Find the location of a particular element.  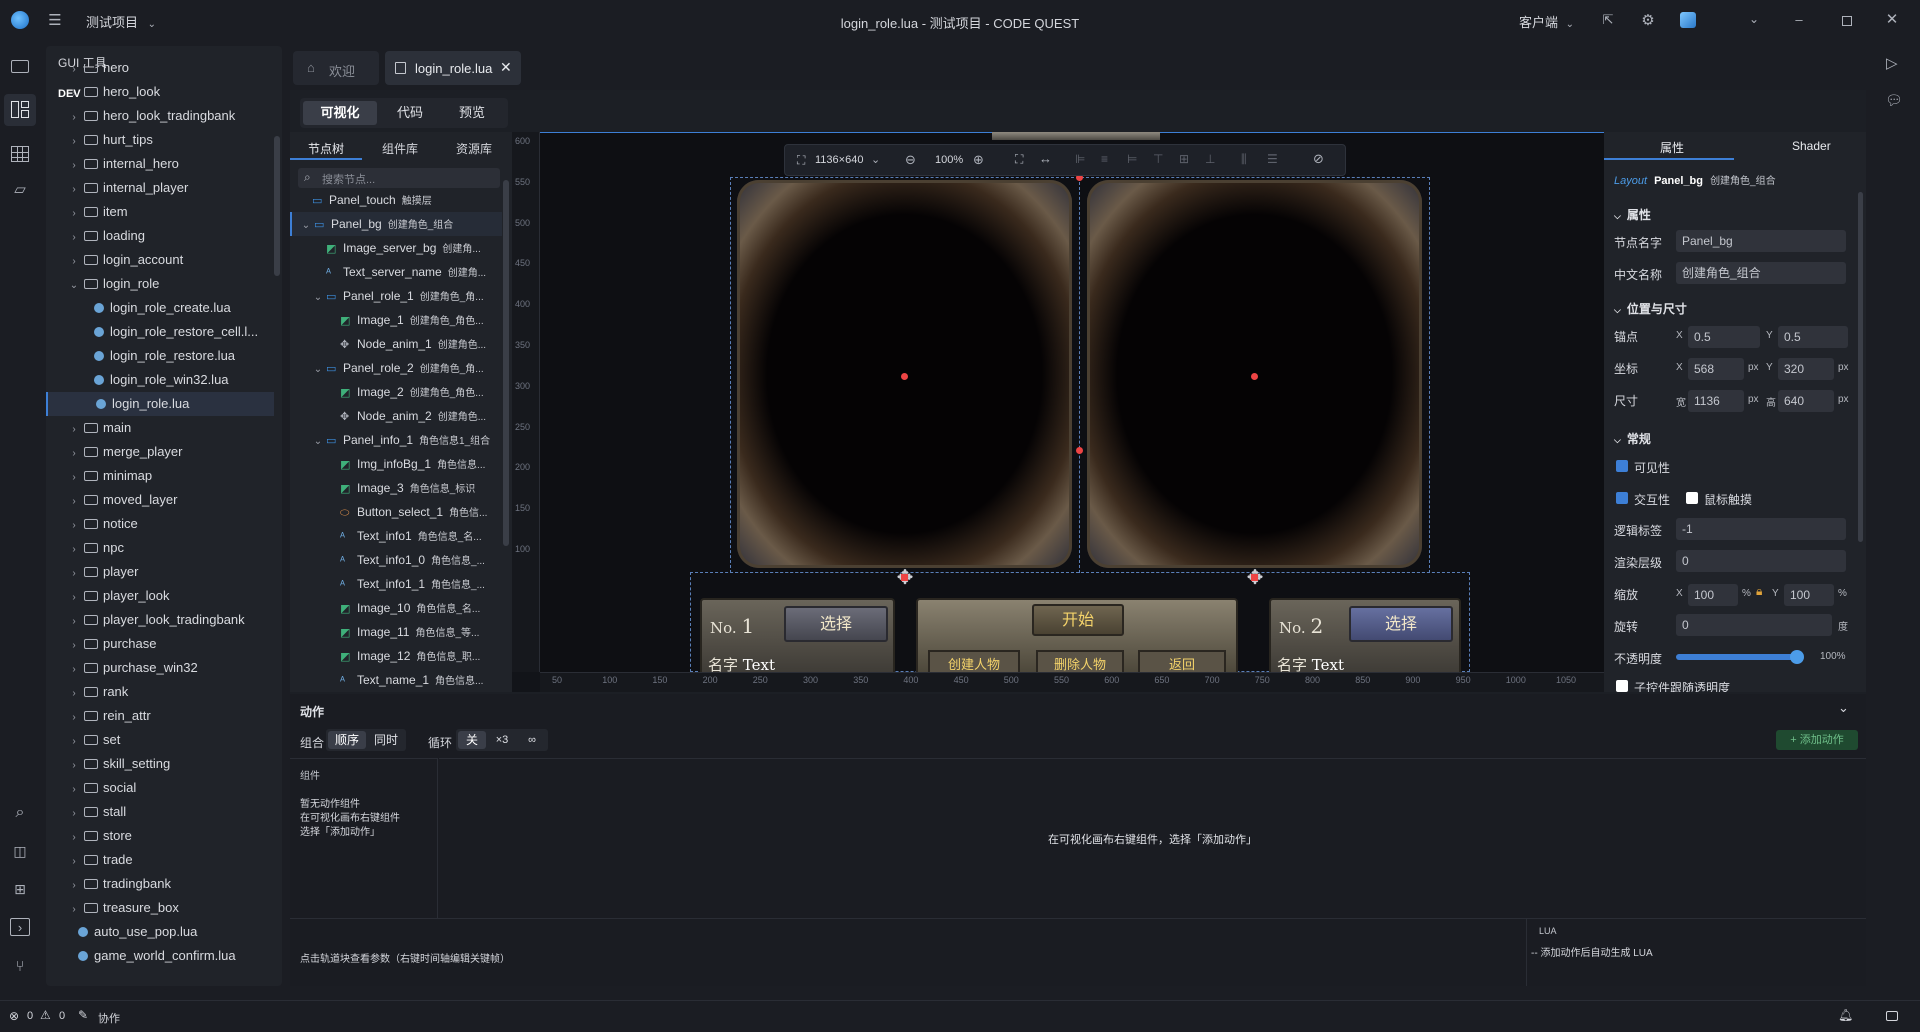

tree-folder: › player is located at coordinates (160, 572).